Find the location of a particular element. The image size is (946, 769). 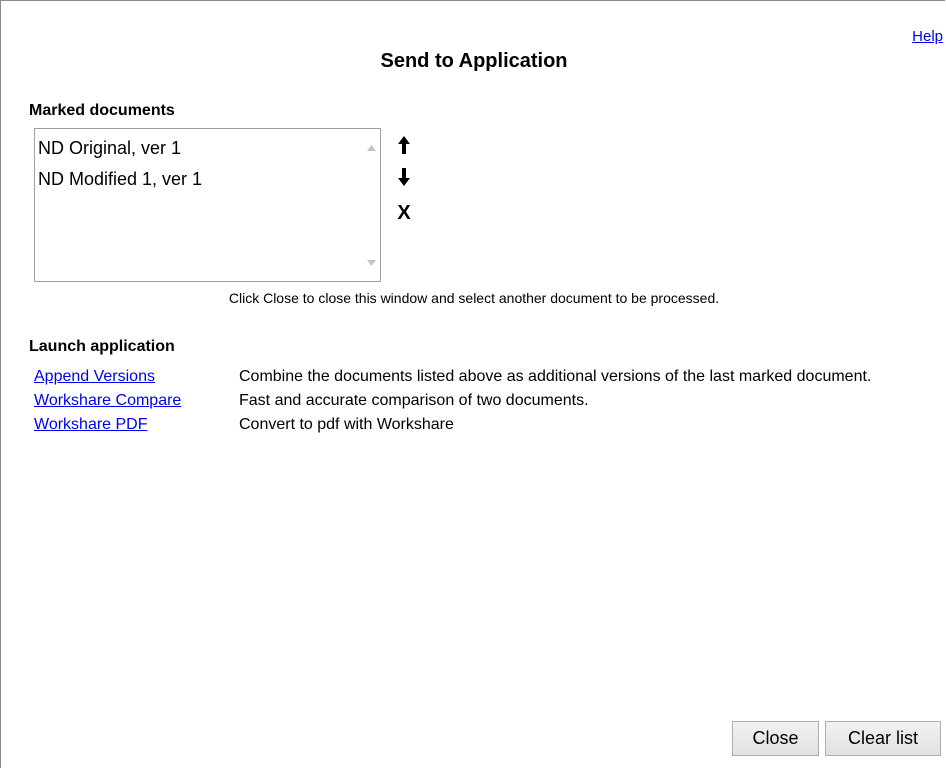

arrow-up-icon is located at coordinates (404, 145).